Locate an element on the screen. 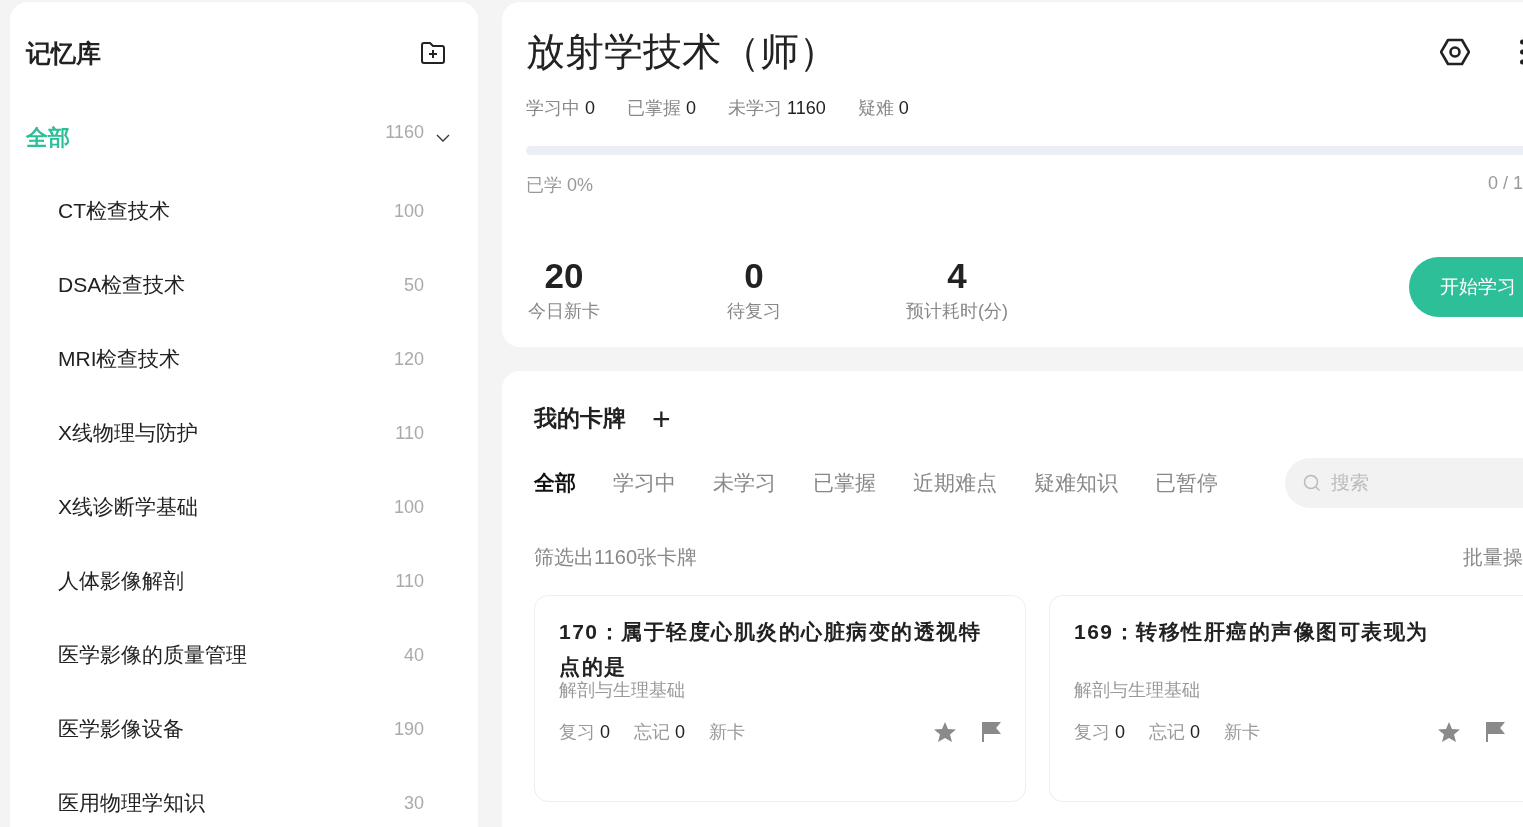 Image resolution: width=1523 pixels, height=827 pixels. card-title: 170：属于轻度心肌炎的心脏病变的透视特点的是 is located at coordinates (771, 649).